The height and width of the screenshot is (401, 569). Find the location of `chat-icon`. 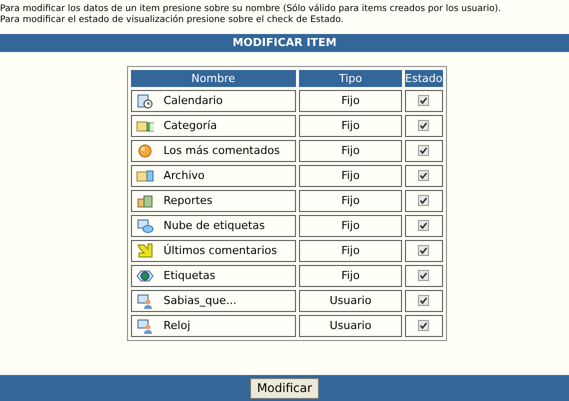

chat-icon is located at coordinates (145, 226).